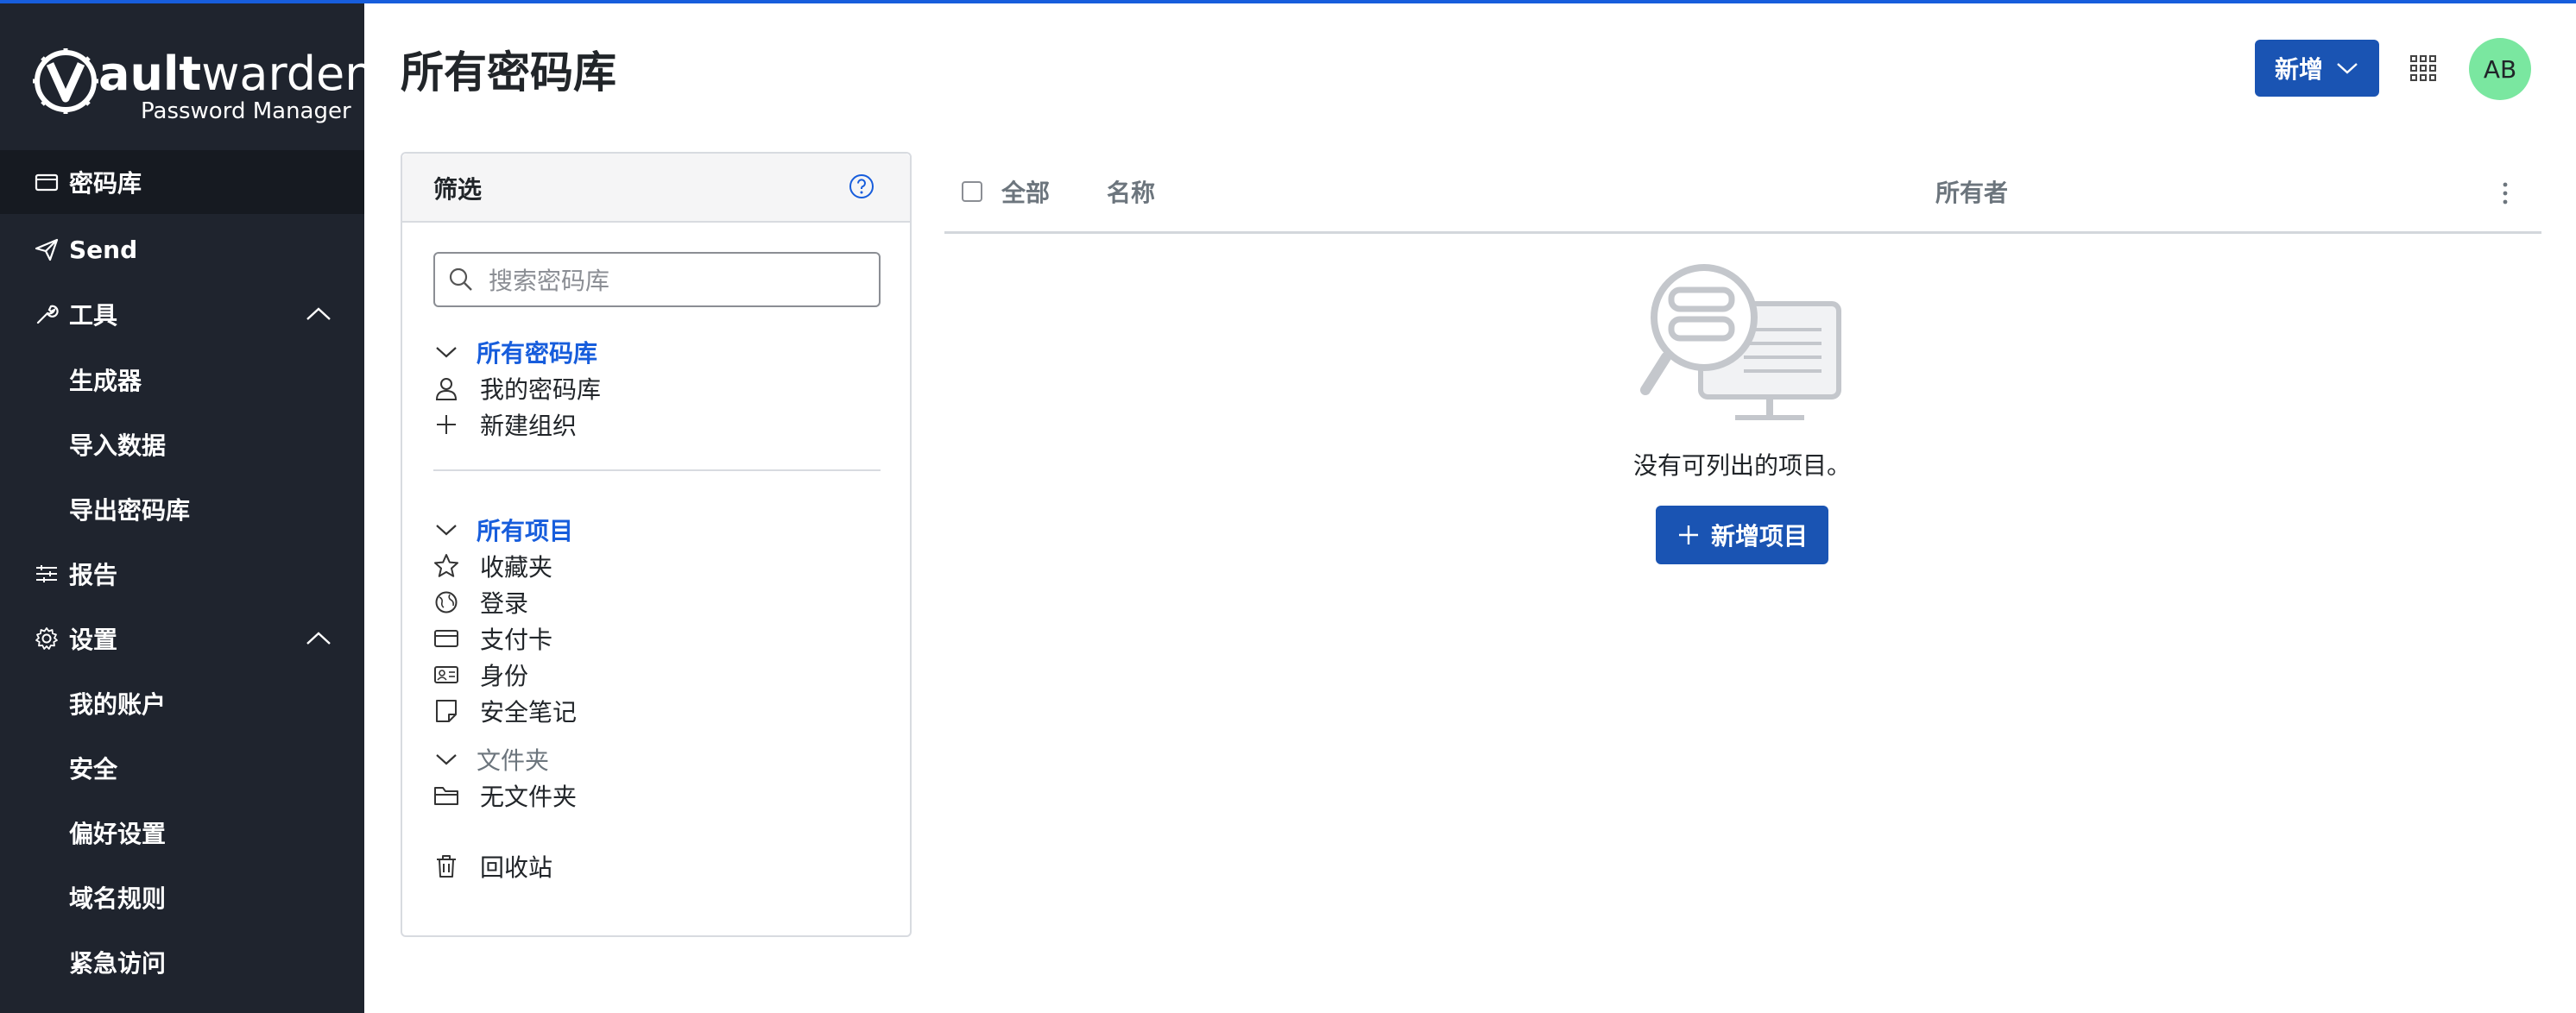 This screenshot has width=2576, height=1013. What do you see at coordinates (516, 867) in the screenshot?
I see `filter-item-label: 回收站` at bounding box center [516, 867].